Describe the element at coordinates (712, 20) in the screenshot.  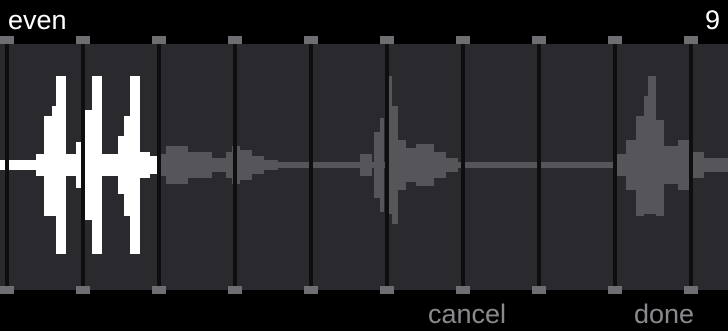
I see `slice-count: 9` at that location.